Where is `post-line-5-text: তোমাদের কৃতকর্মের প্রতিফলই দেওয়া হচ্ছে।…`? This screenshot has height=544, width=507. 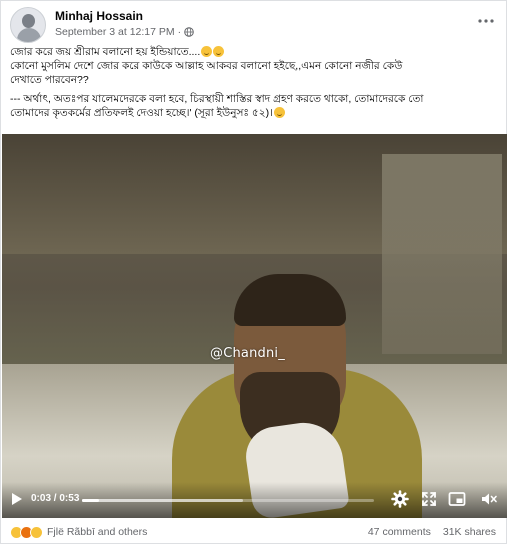 post-line-5-text: তোমাদের কৃতকর্মের প্রতিফলই দেওয়া হচ্ছে।… is located at coordinates (141, 113).